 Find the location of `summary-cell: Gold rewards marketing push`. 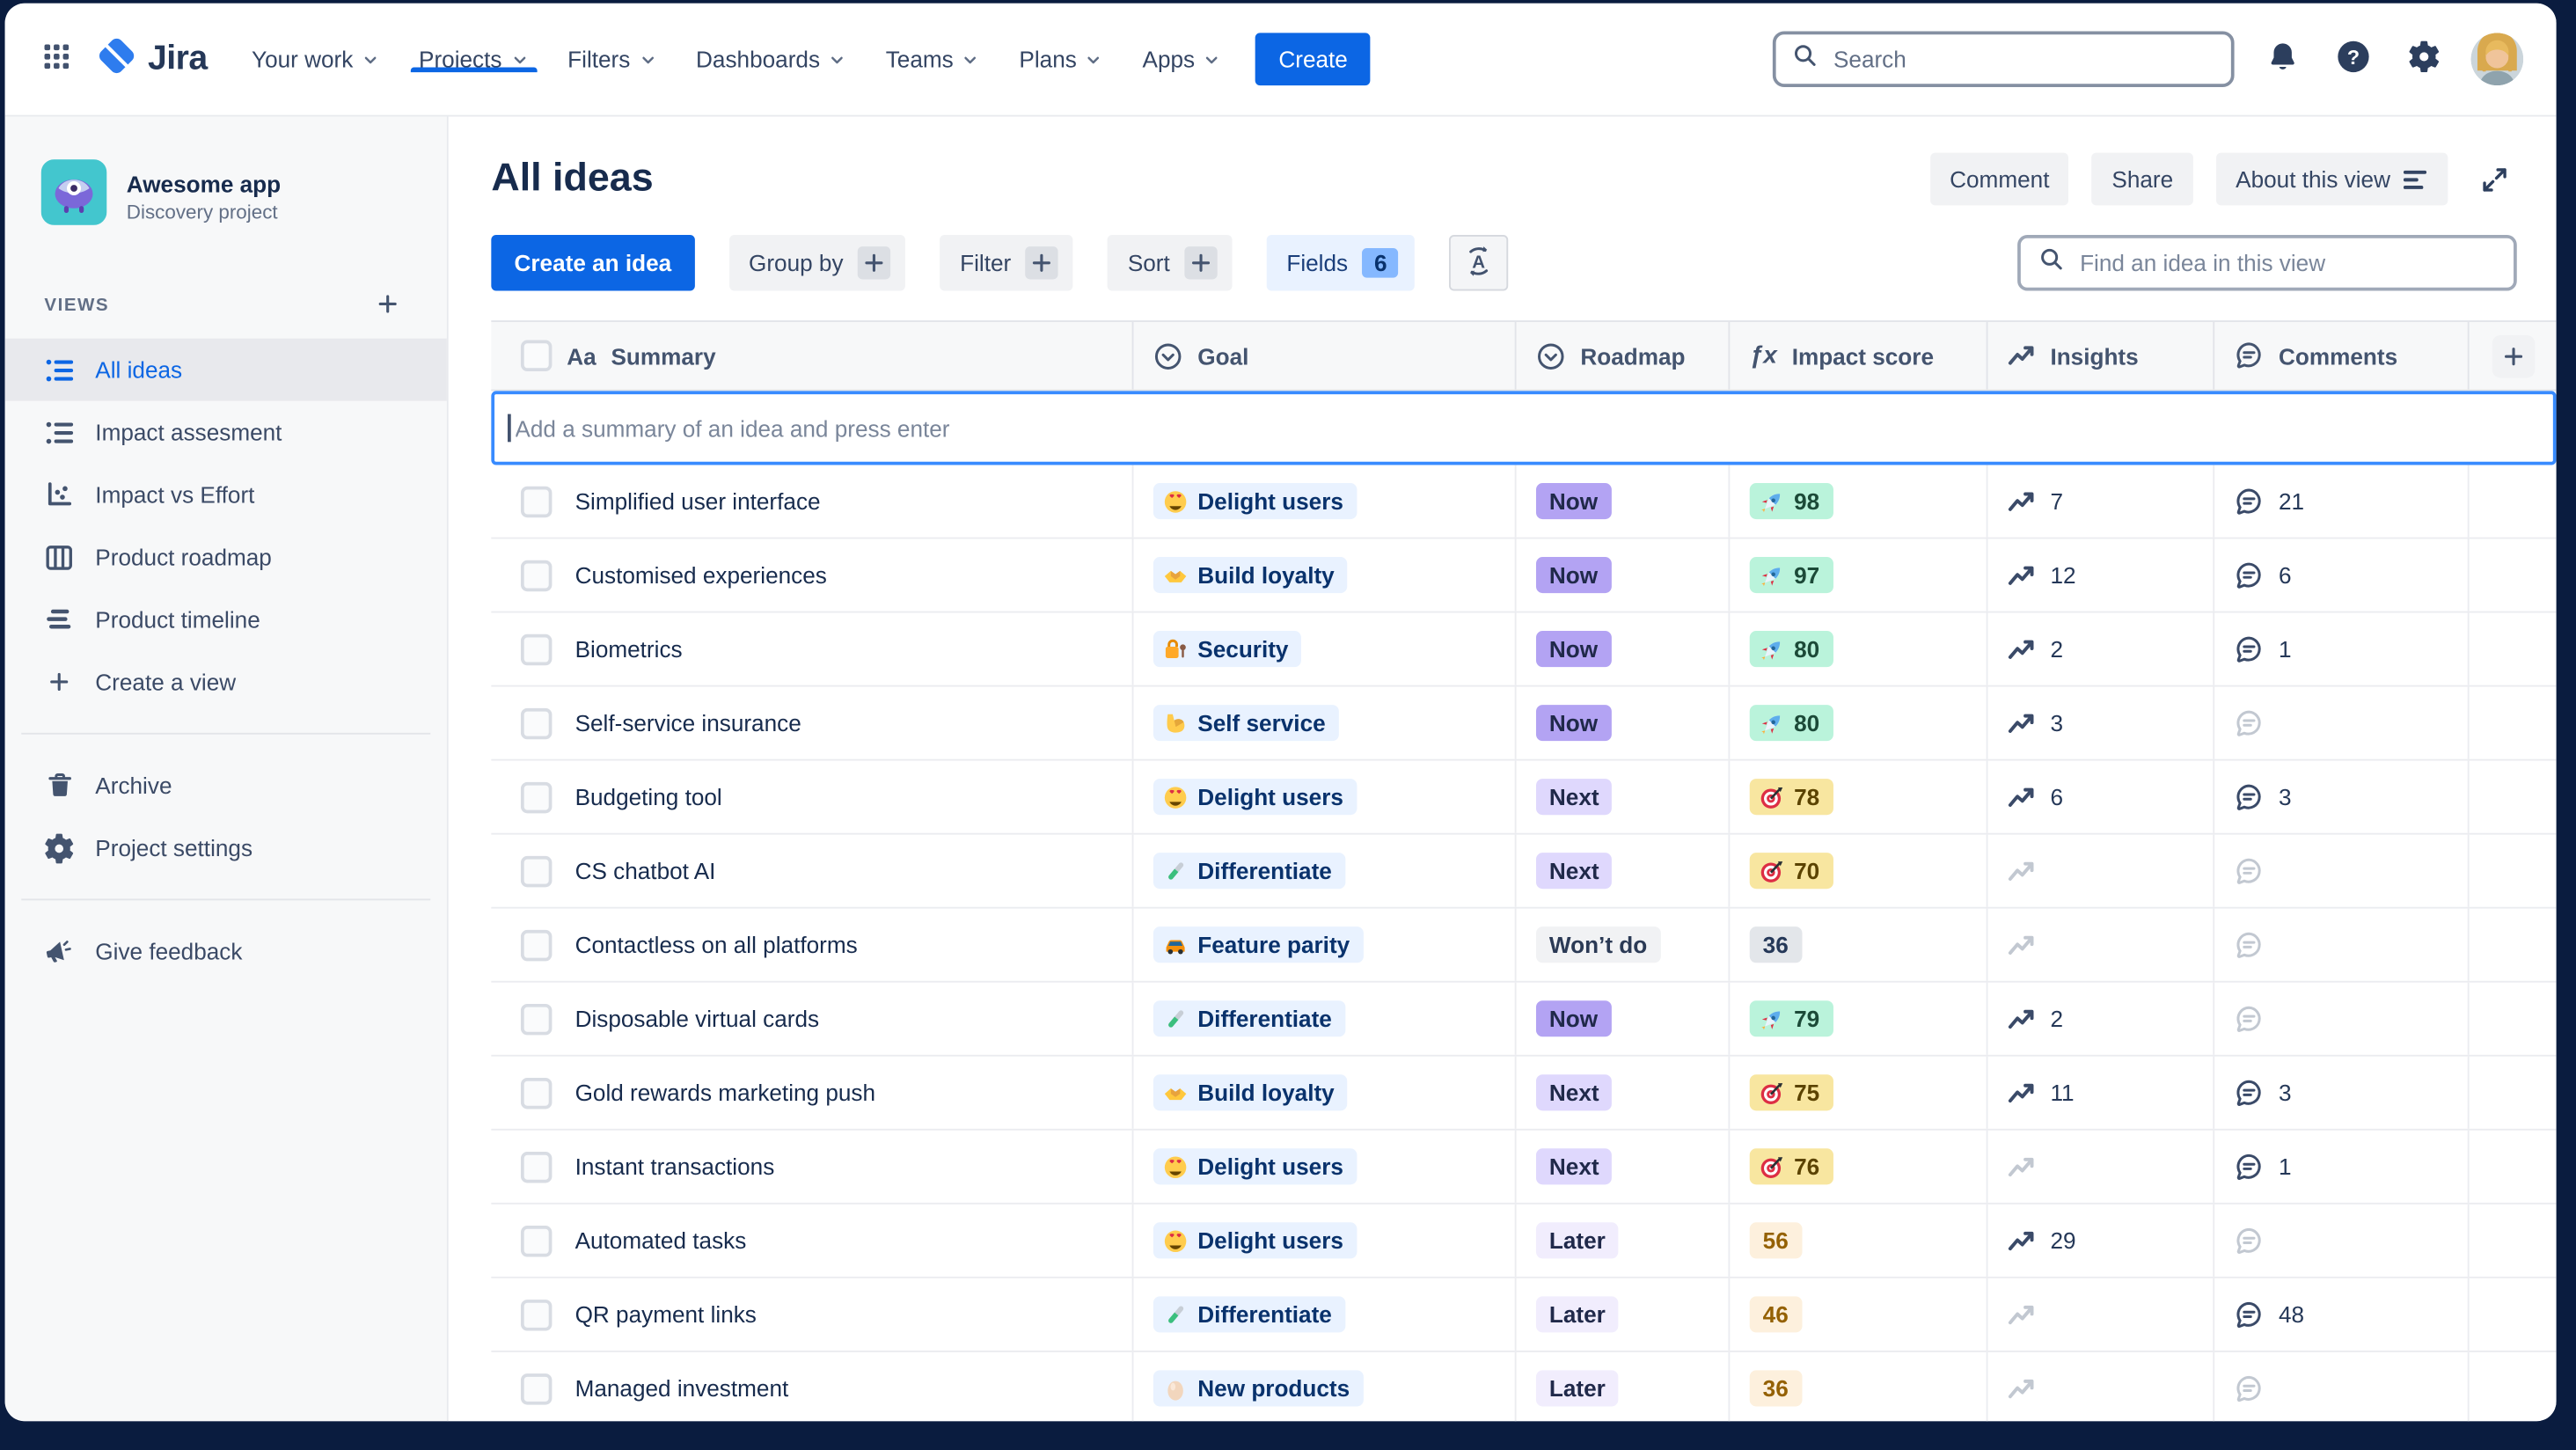

summary-cell: Gold rewards marketing push is located at coordinates (812, 1092).